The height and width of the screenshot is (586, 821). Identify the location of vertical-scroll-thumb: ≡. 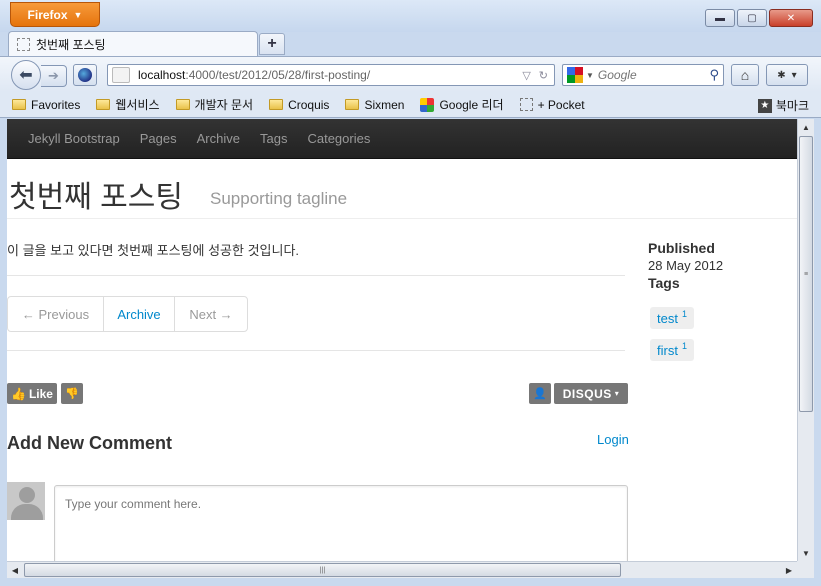
(806, 274).